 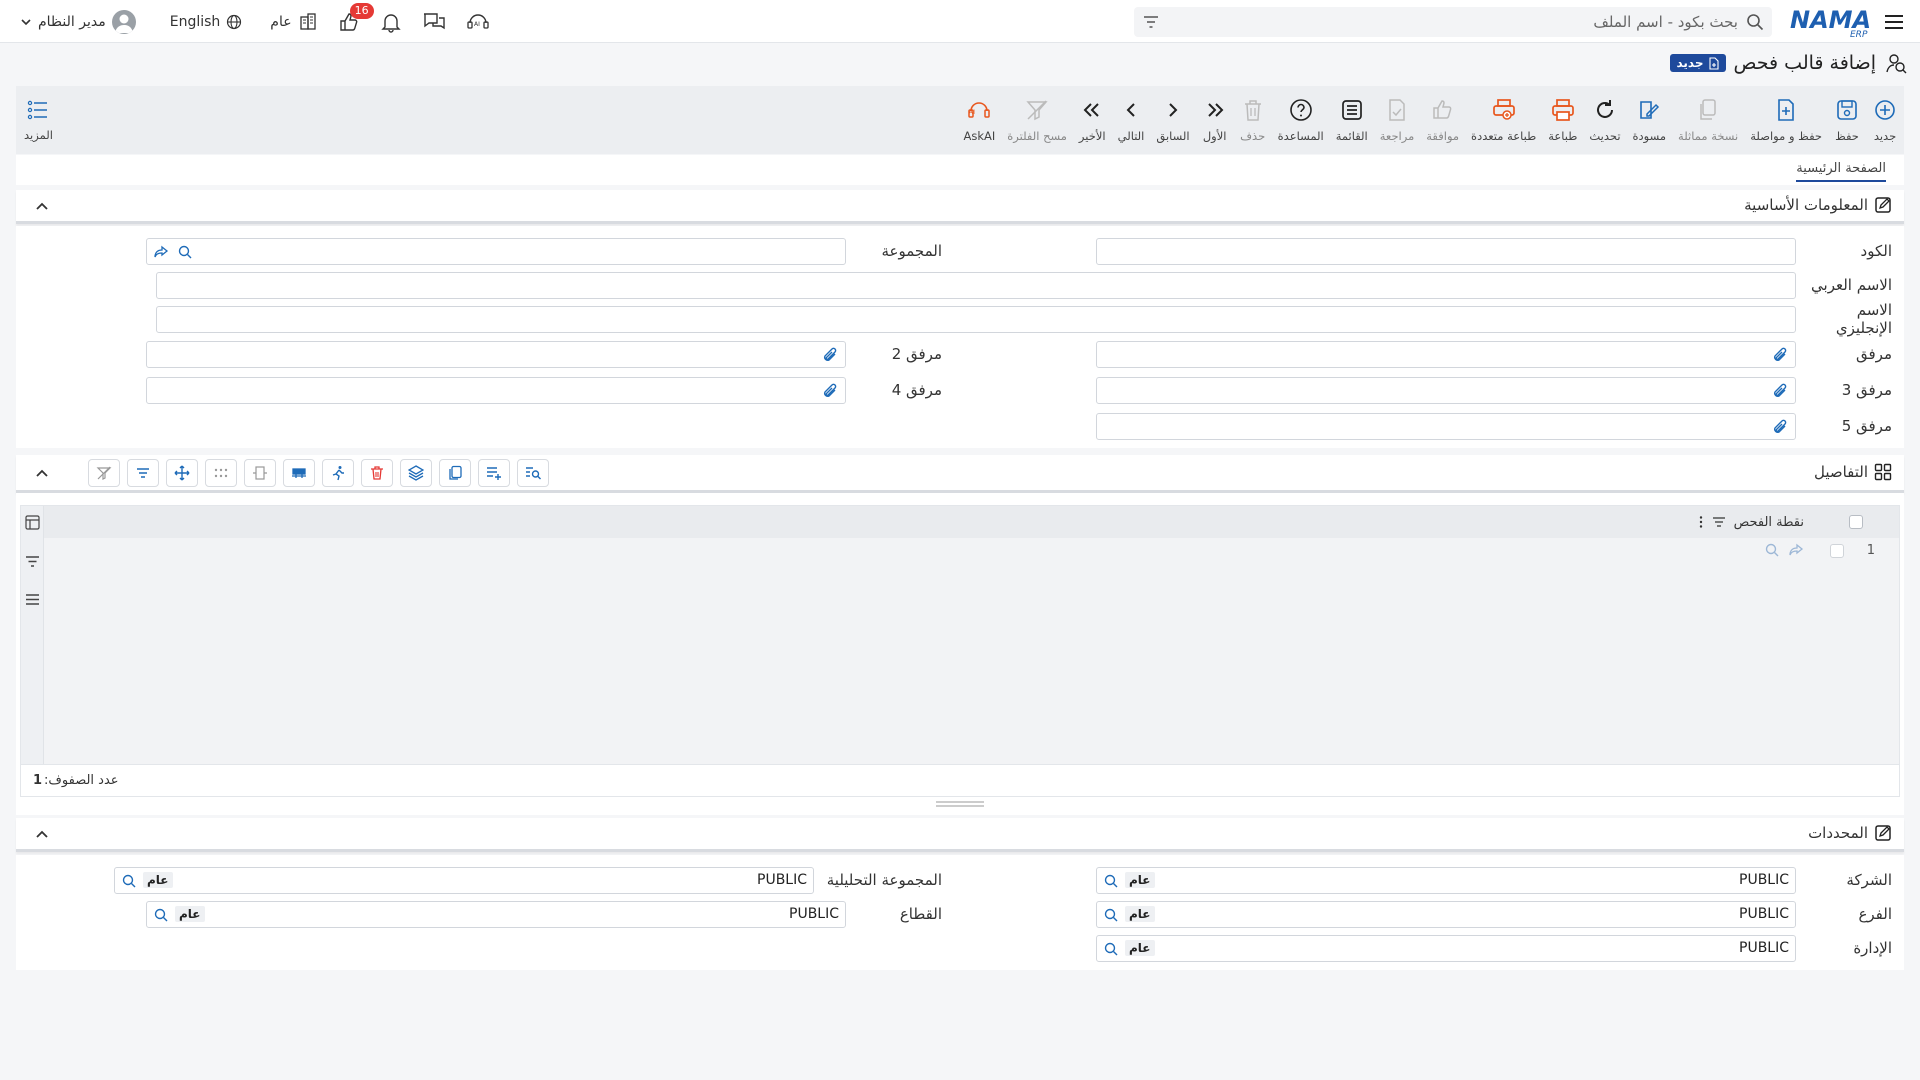 I want to click on notification-count-badge: 16, so click(x=361, y=11).